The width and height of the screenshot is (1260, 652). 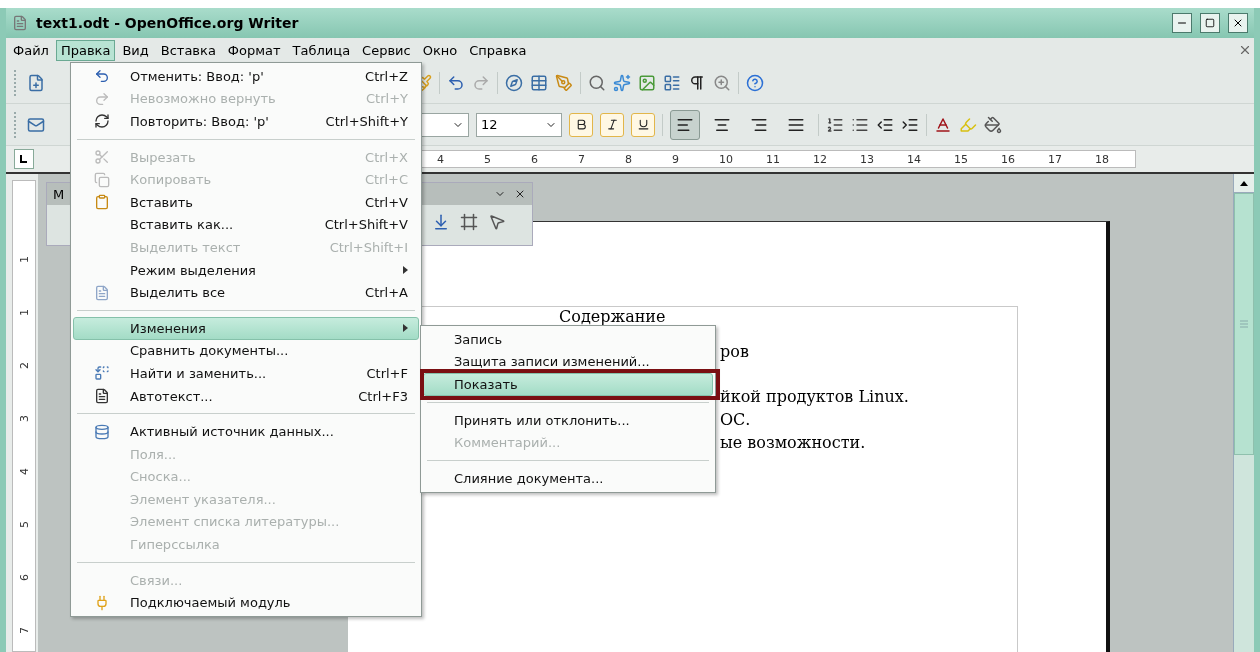 What do you see at coordinates (246, 202) in the screenshot?
I see `menu-item: Вставить Ctrl+V` at bounding box center [246, 202].